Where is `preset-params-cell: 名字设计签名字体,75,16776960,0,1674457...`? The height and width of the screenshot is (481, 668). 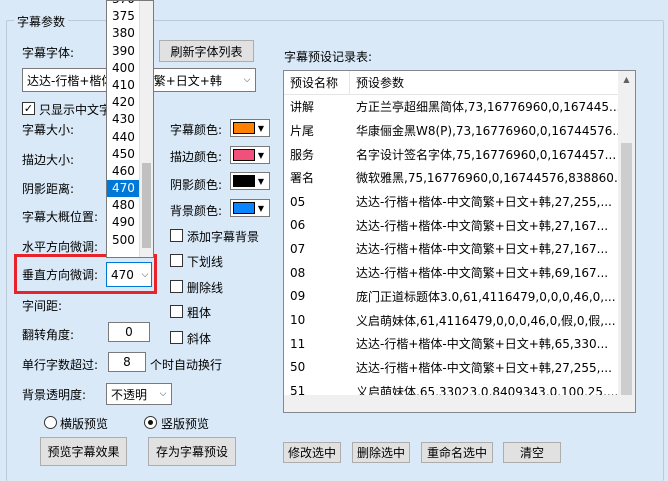 preset-params-cell: 名字设计签名字体,75,16776960,0,1674457... is located at coordinates (486, 154).